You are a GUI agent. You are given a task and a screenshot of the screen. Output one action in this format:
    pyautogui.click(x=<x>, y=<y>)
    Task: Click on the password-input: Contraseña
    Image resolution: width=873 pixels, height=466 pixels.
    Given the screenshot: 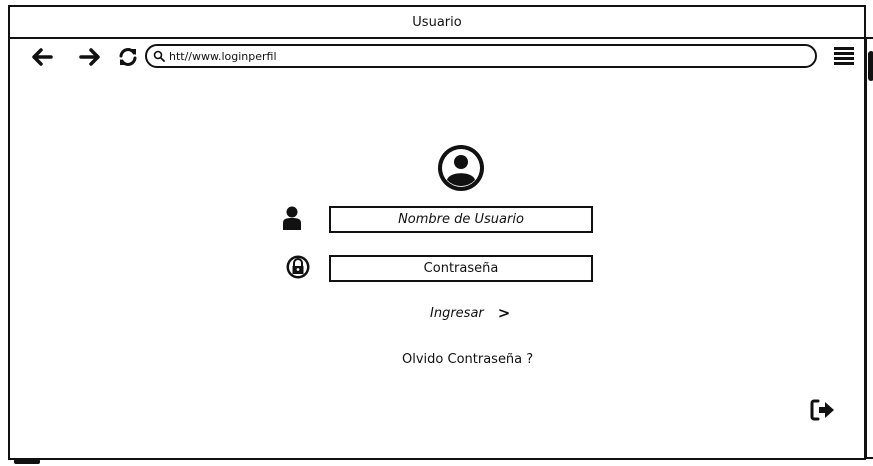 What is the action you would take?
    pyautogui.click(x=461, y=268)
    